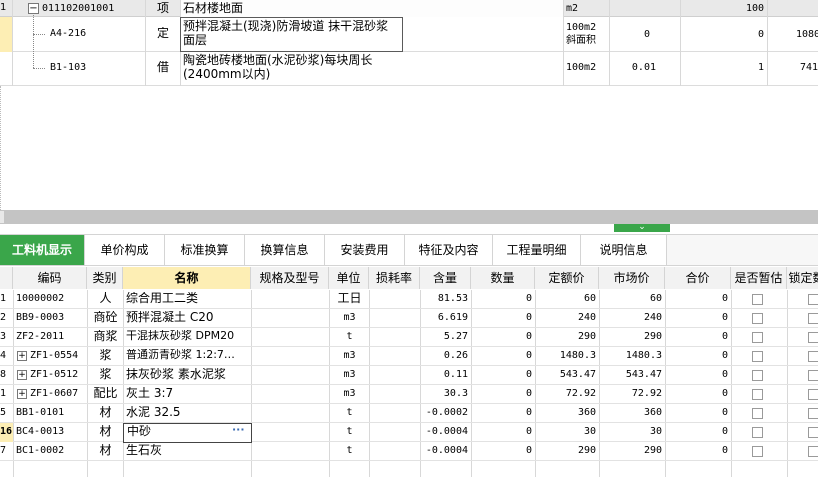 The height and width of the screenshot is (477, 818). I want to click on tab-material-display: 工料机显示, so click(42, 250).